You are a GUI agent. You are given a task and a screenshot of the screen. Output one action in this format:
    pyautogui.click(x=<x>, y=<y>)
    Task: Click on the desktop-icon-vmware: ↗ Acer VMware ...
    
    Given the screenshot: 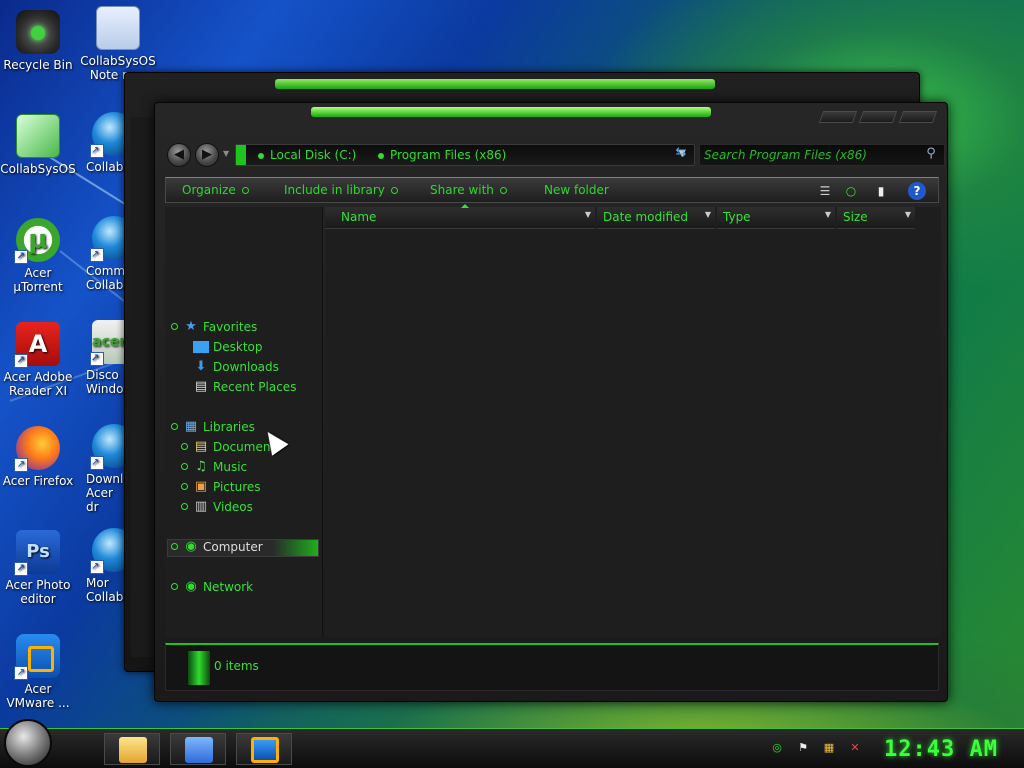 What is the action you would take?
    pyautogui.click(x=38, y=672)
    